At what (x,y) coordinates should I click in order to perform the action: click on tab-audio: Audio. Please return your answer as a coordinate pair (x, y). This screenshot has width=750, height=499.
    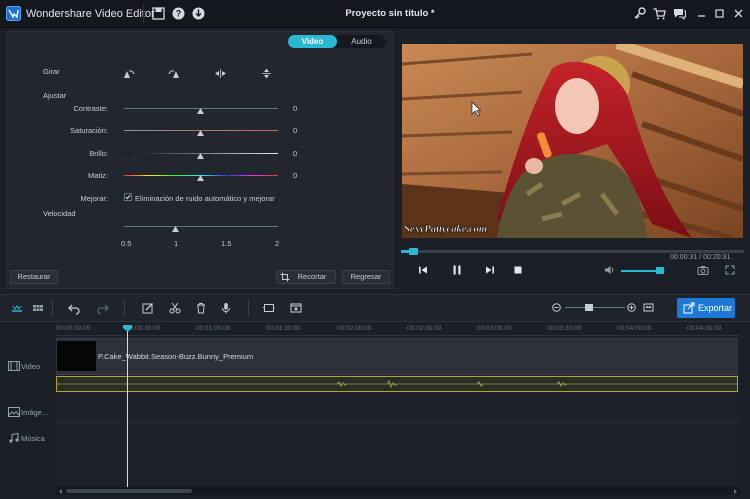
    Looking at the image, I should click on (361, 41).